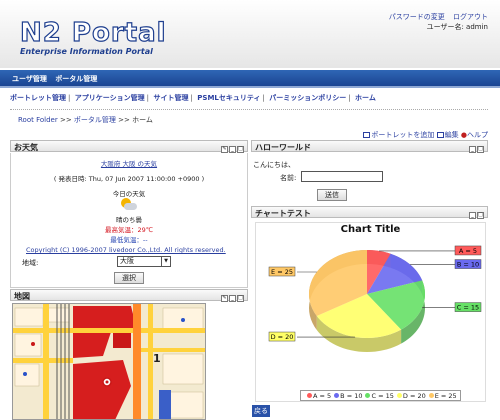  Describe the element at coordinates (288, 178) in the screenshot. I see `name-label: 名前:` at that location.